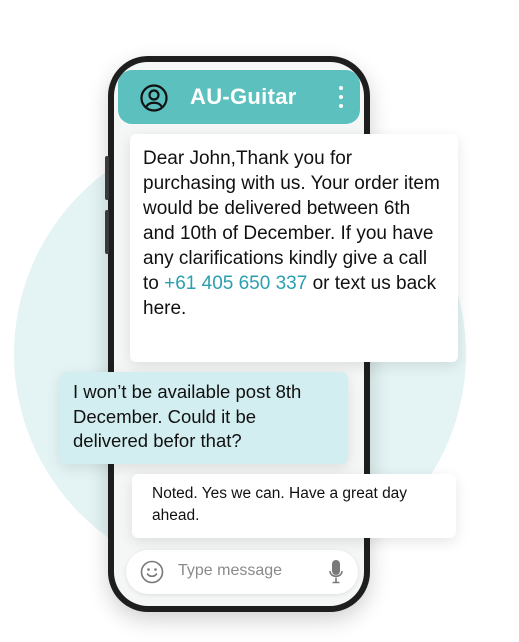 This screenshot has width=519, height=642. Describe the element at coordinates (152, 572) in the screenshot. I see `smile-icon` at that location.